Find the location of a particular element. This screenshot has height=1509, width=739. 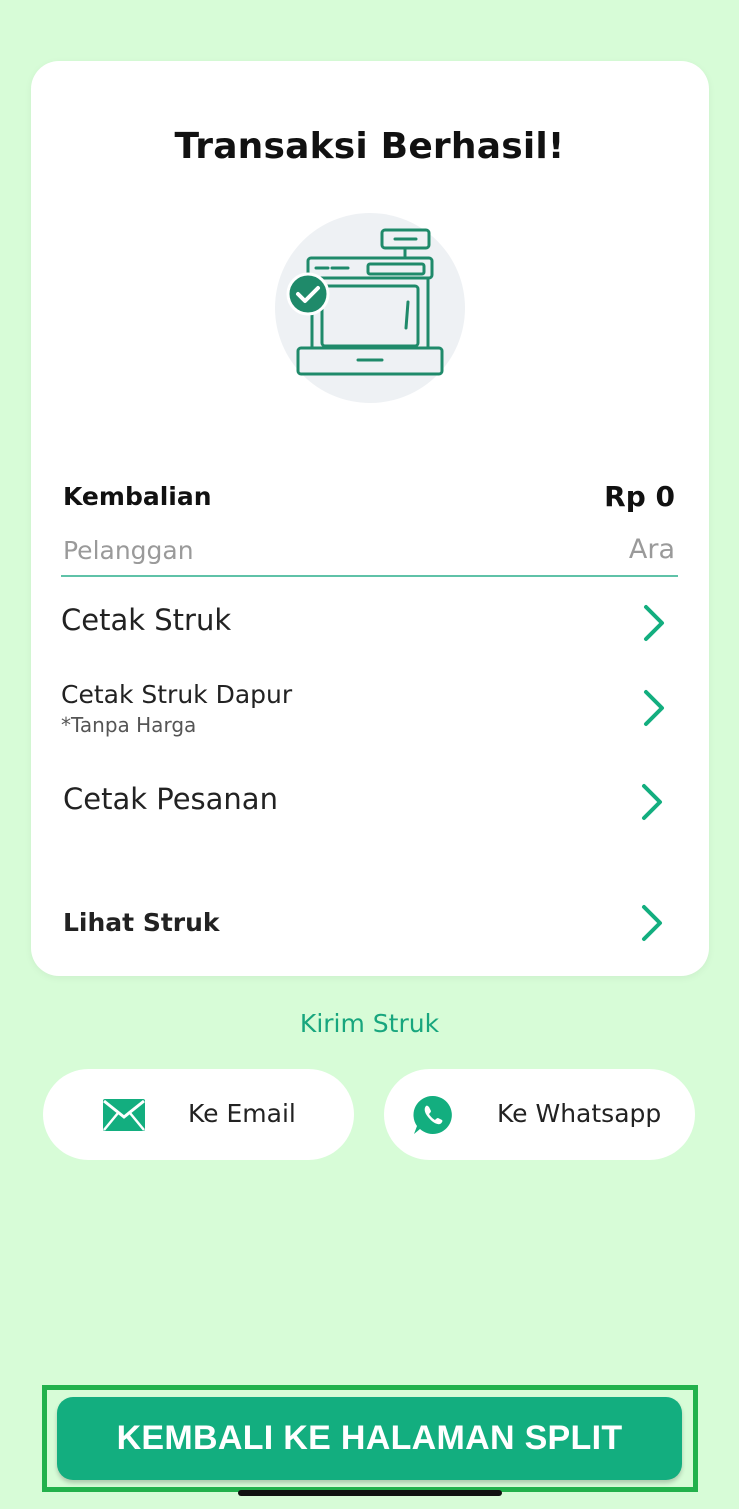

envelope-icon is located at coordinates (124, 1115).